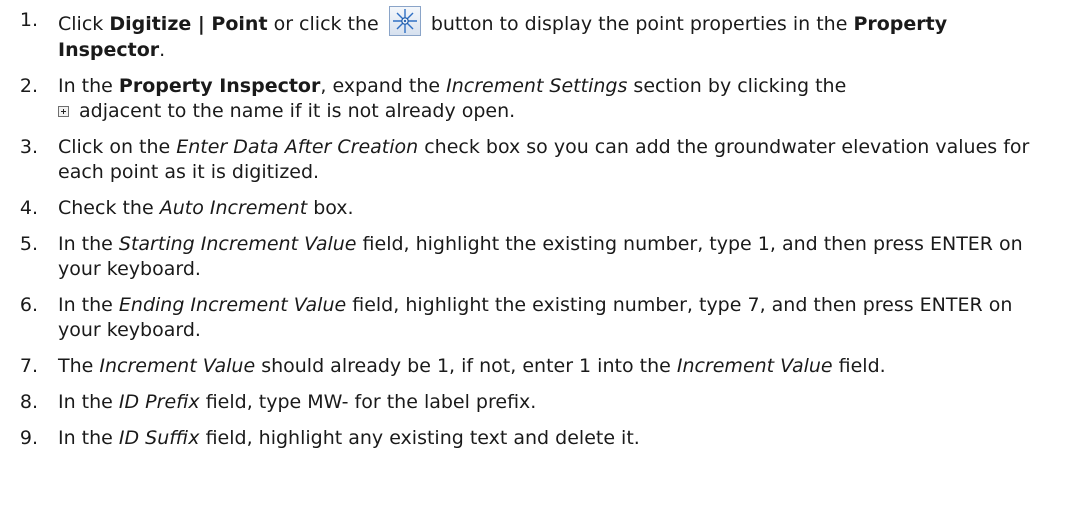 The height and width of the screenshot is (507, 1070). What do you see at coordinates (159, 438) in the screenshot?
I see `field-name: ID Suffix` at bounding box center [159, 438].